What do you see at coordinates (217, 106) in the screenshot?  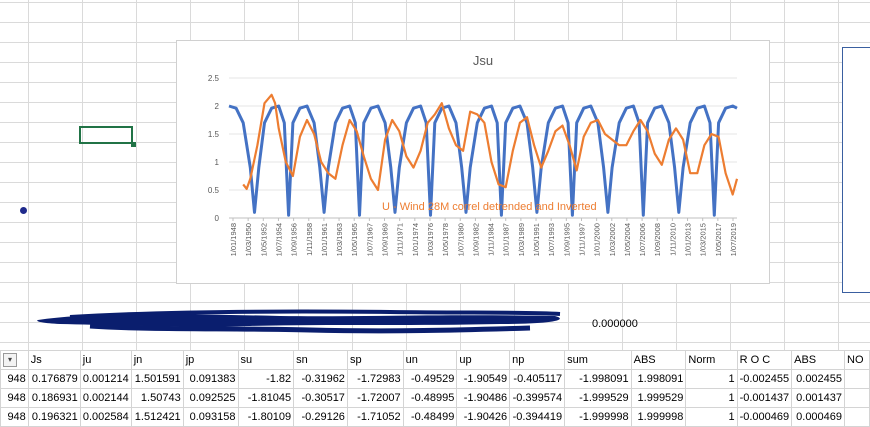 I see `y-tick-label: 2` at bounding box center [217, 106].